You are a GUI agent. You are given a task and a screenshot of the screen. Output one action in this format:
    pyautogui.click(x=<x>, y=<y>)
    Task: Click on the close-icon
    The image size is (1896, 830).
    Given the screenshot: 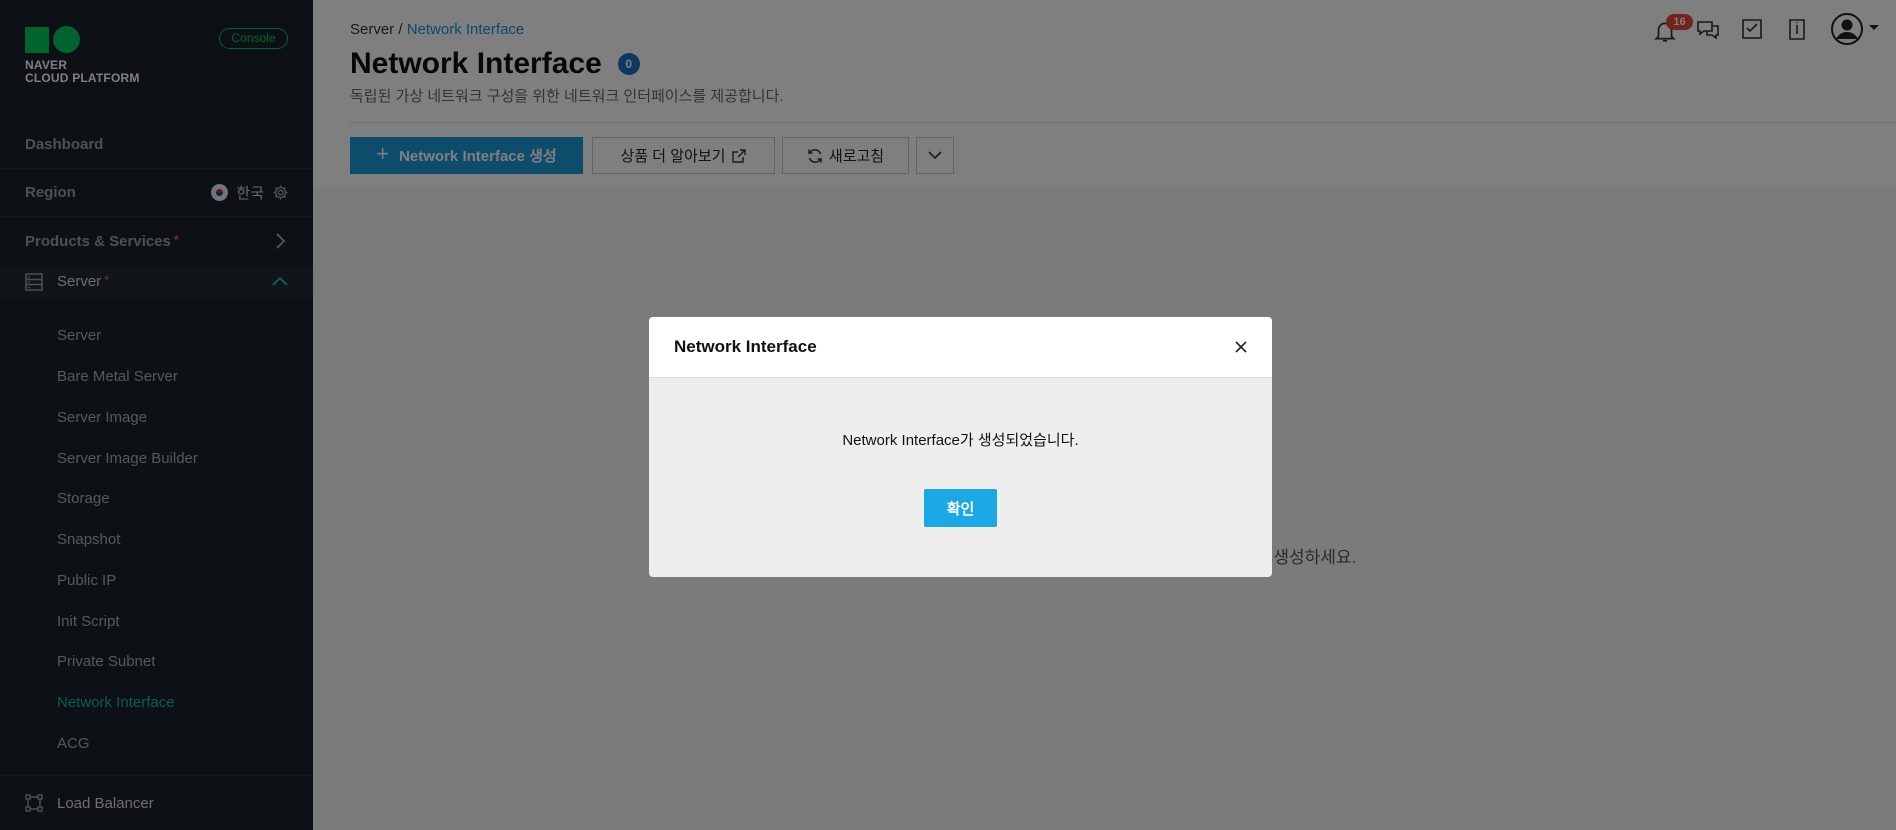 What is the action you would take?
    pyautogui.click(x=1241, y=347)
    